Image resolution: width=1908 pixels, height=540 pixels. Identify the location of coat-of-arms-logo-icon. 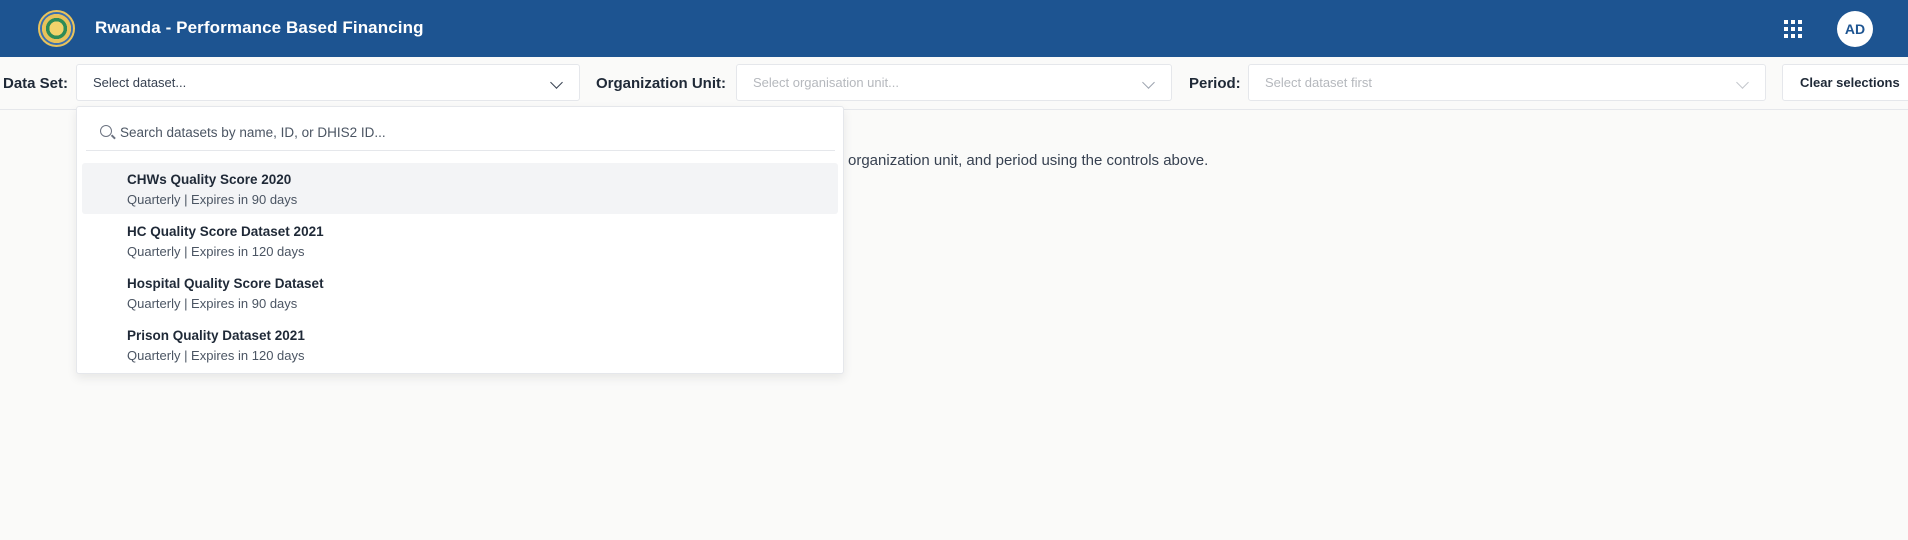
(56, 28).